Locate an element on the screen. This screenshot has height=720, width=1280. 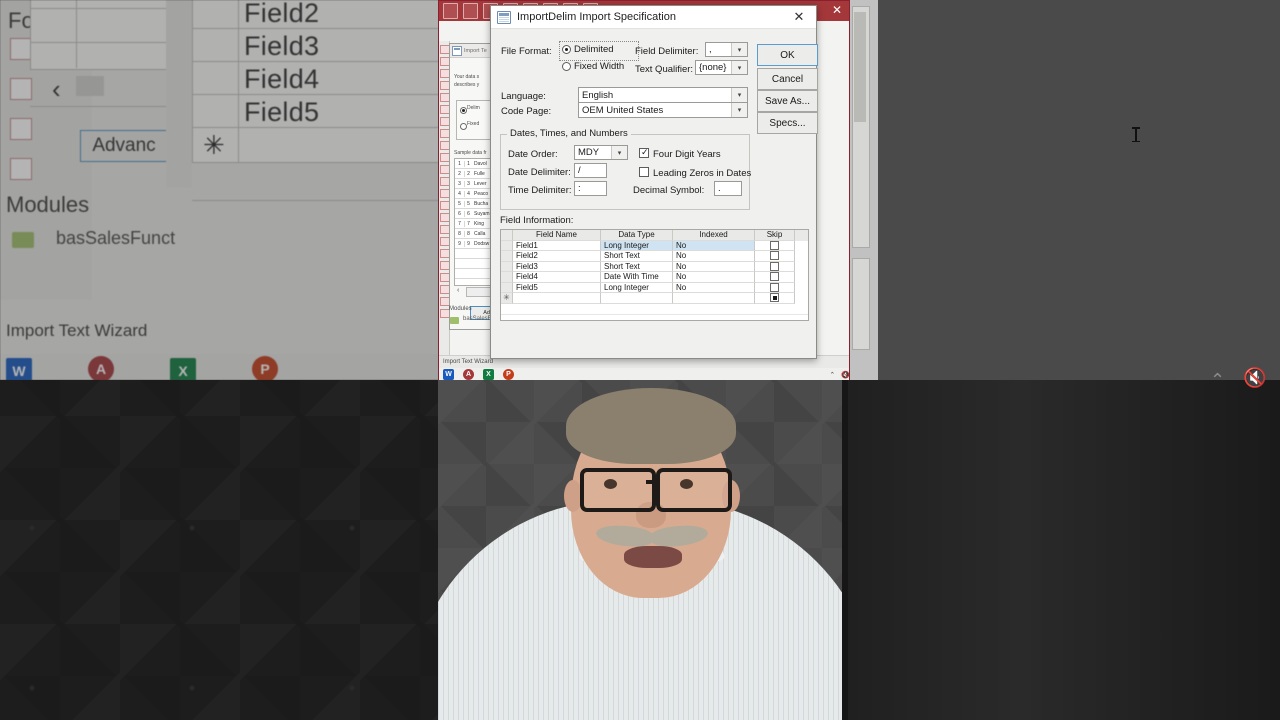
table-row: Field2 Short Text No is located at coordinates (654, 256).